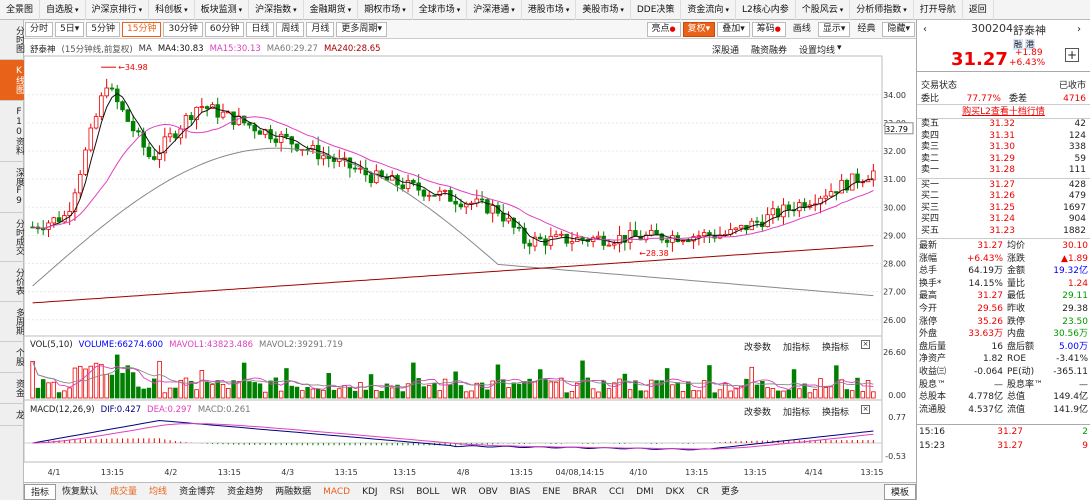  Describe the element at coordinates (1079, 29) in the screenshot. I see `next-stock-icon: ›` at that location.